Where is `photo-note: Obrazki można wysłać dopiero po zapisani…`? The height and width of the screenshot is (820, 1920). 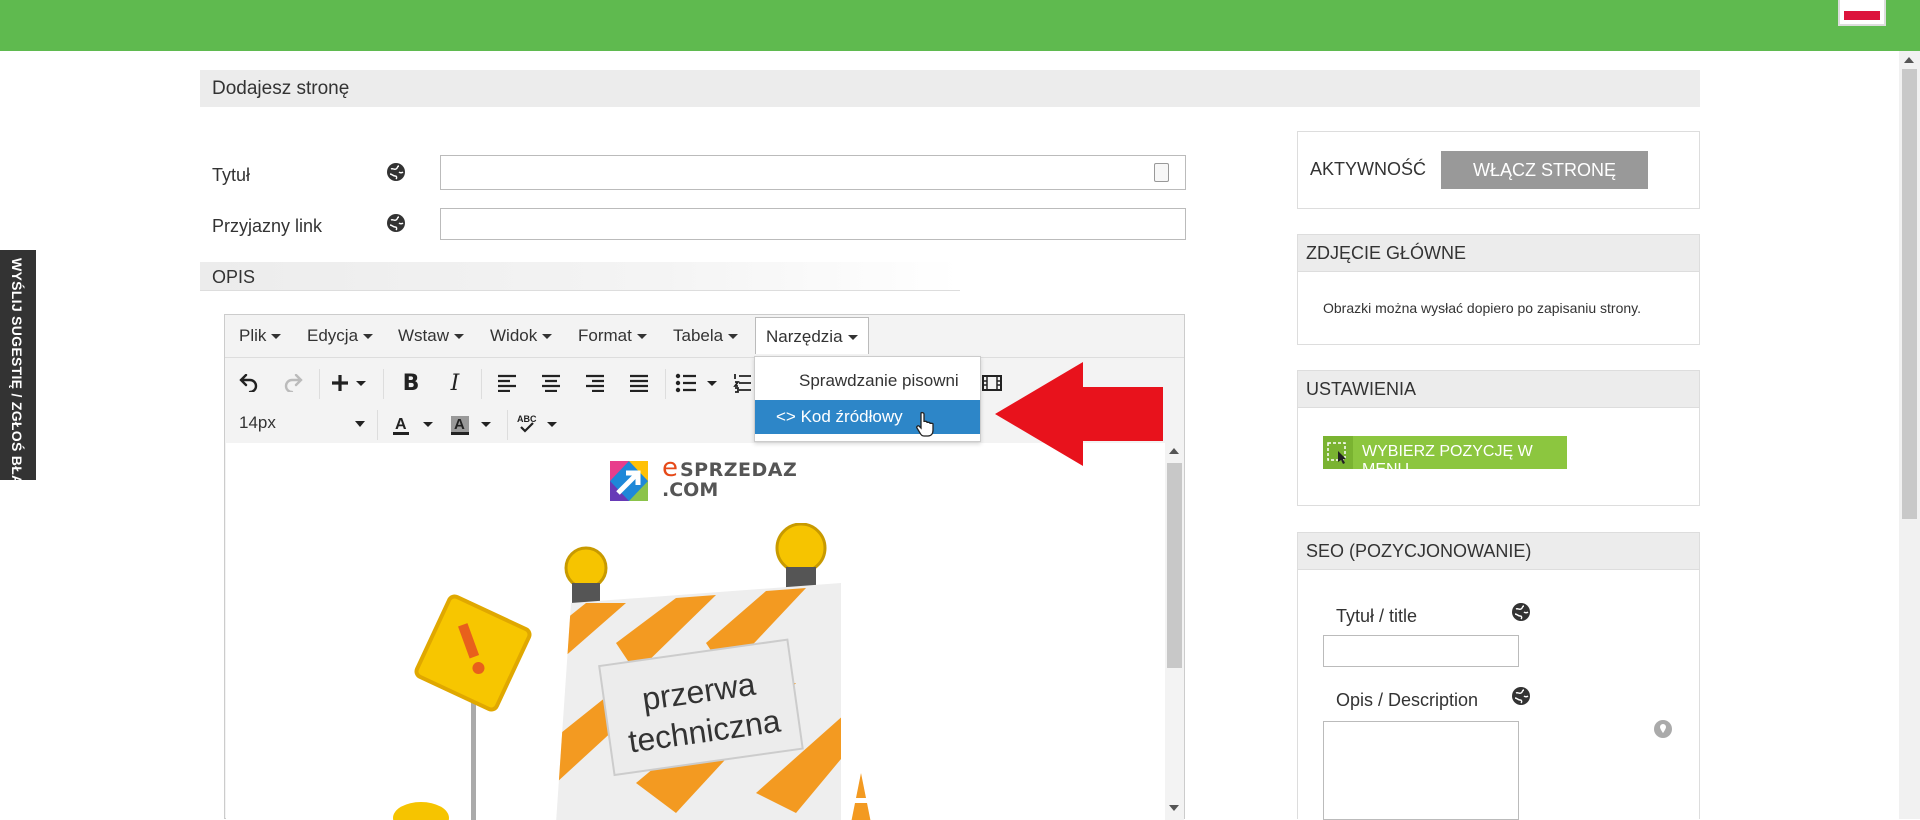 photo-note: Obrazki można wysłać dopiero po zapisani… is located at coordinates (1482, 308).